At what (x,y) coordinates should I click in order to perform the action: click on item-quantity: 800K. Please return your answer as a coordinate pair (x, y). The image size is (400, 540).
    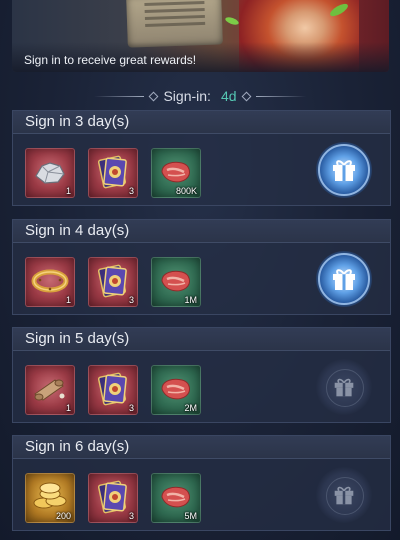
    Looking at the image, I should click on (186, 191).